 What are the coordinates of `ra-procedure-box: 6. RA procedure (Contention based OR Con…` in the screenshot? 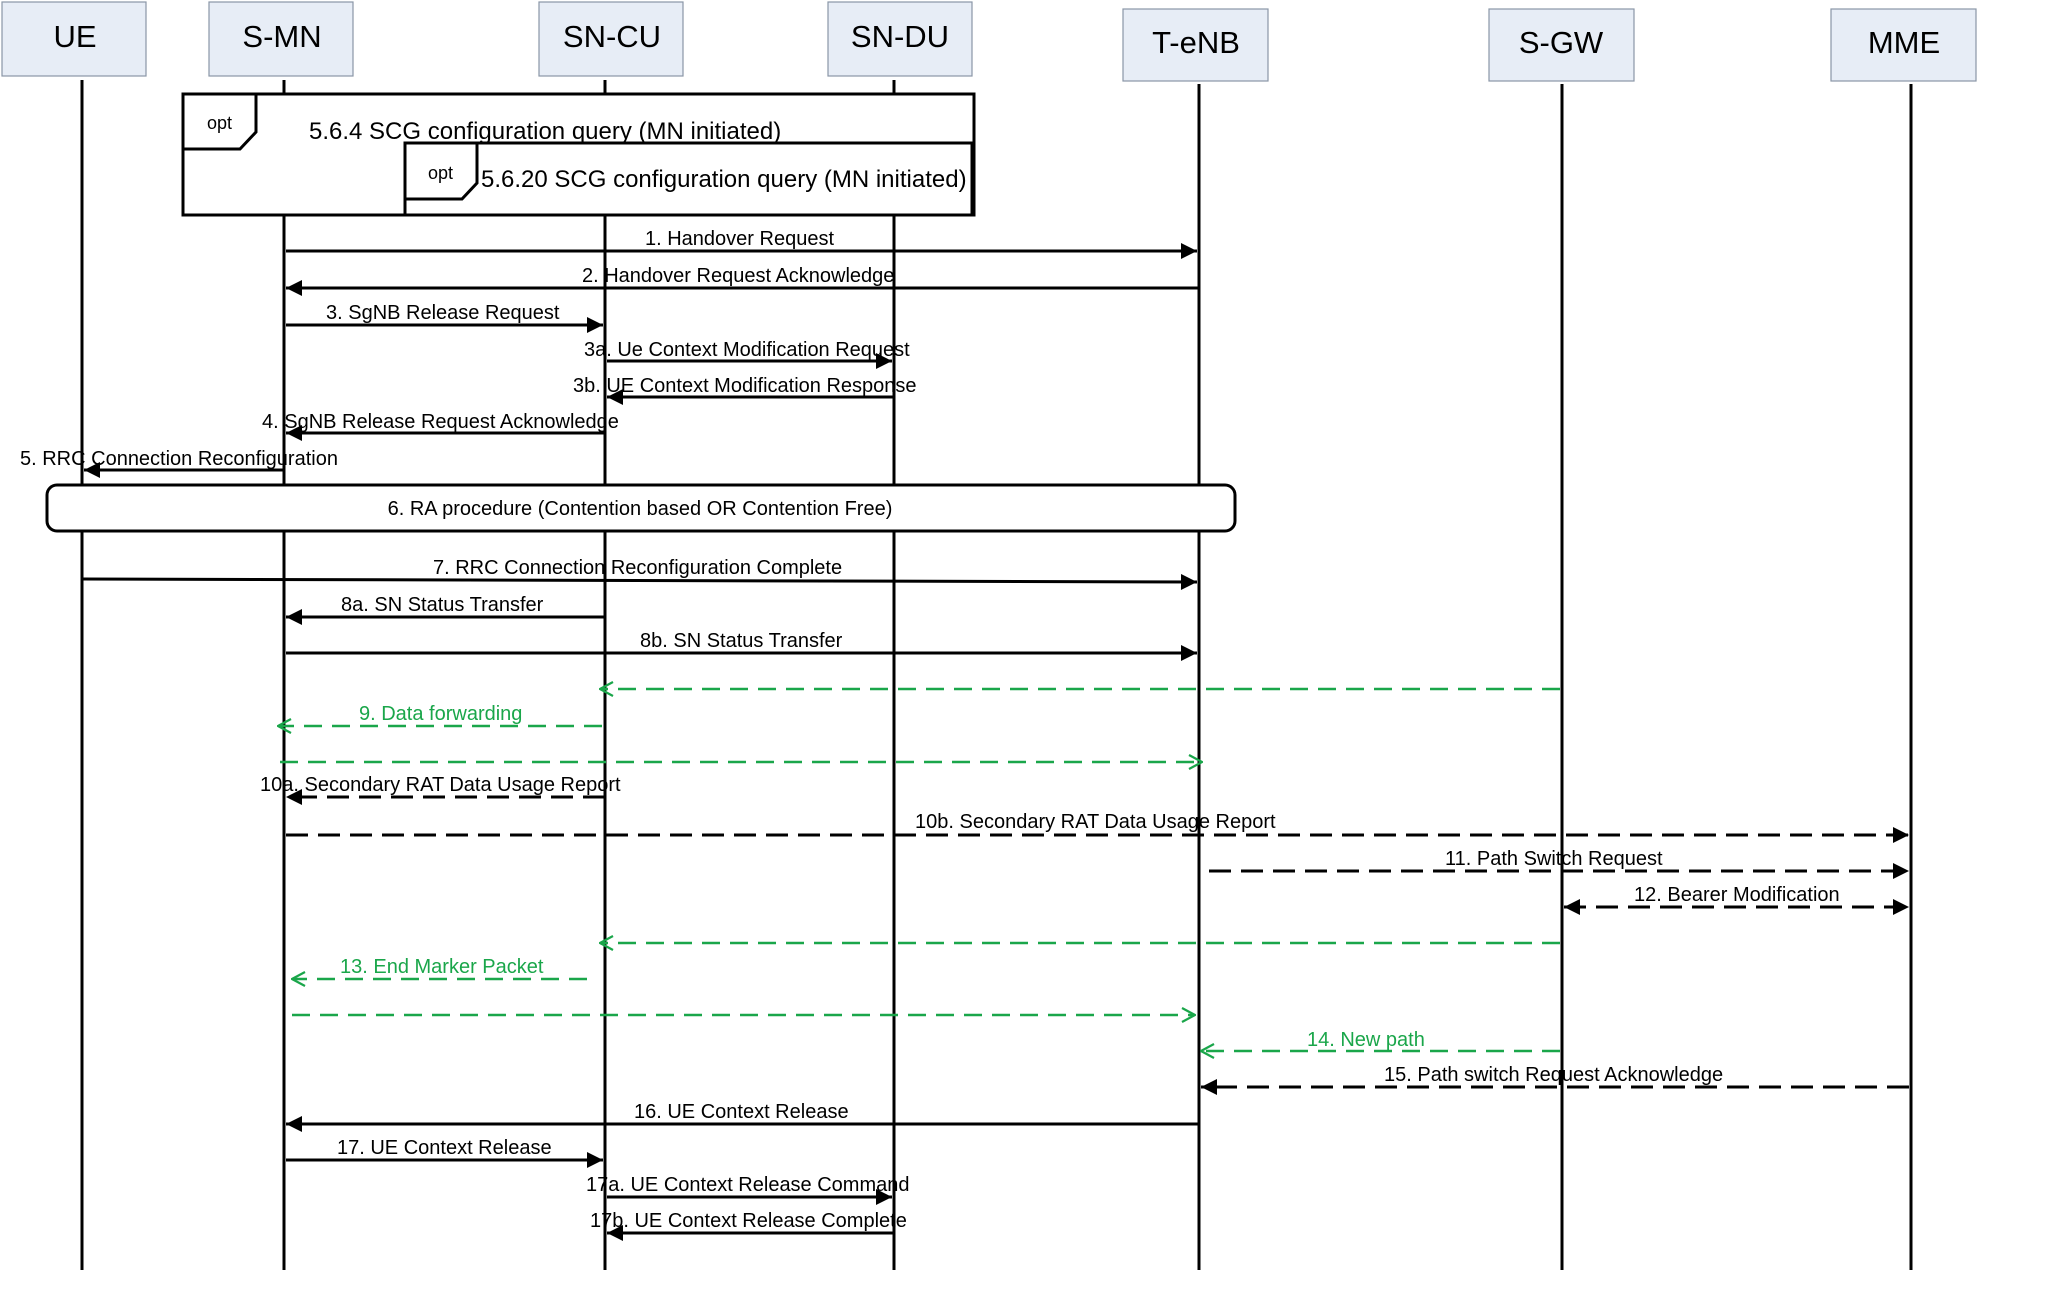 It's located at (641, 508).